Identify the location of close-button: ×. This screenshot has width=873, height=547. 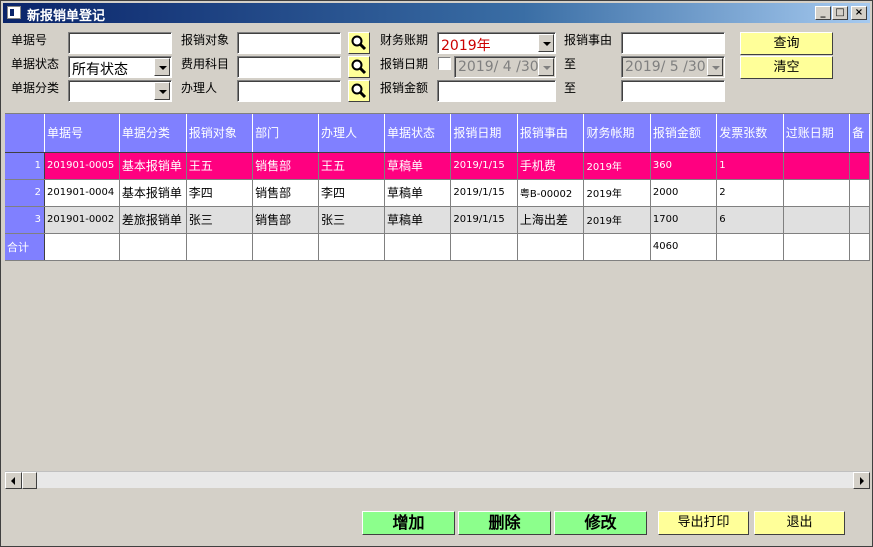
(859, 13).